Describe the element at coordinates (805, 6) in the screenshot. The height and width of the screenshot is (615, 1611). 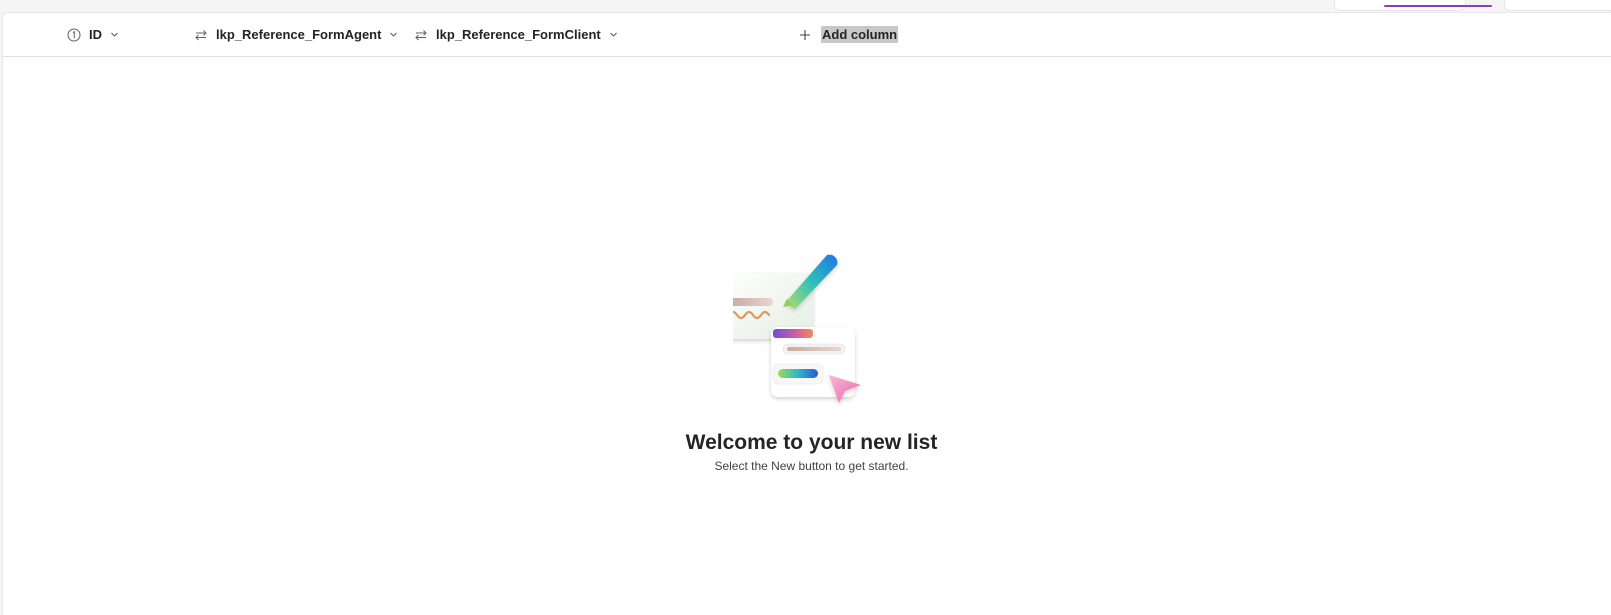
I see `top-tab-strip` at that location.